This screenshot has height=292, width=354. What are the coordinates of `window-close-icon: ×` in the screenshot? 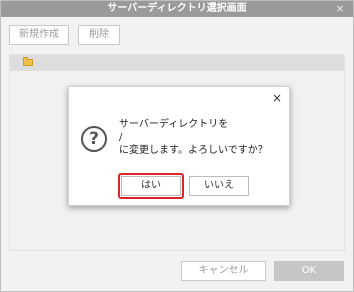 It's located at (340, 9).